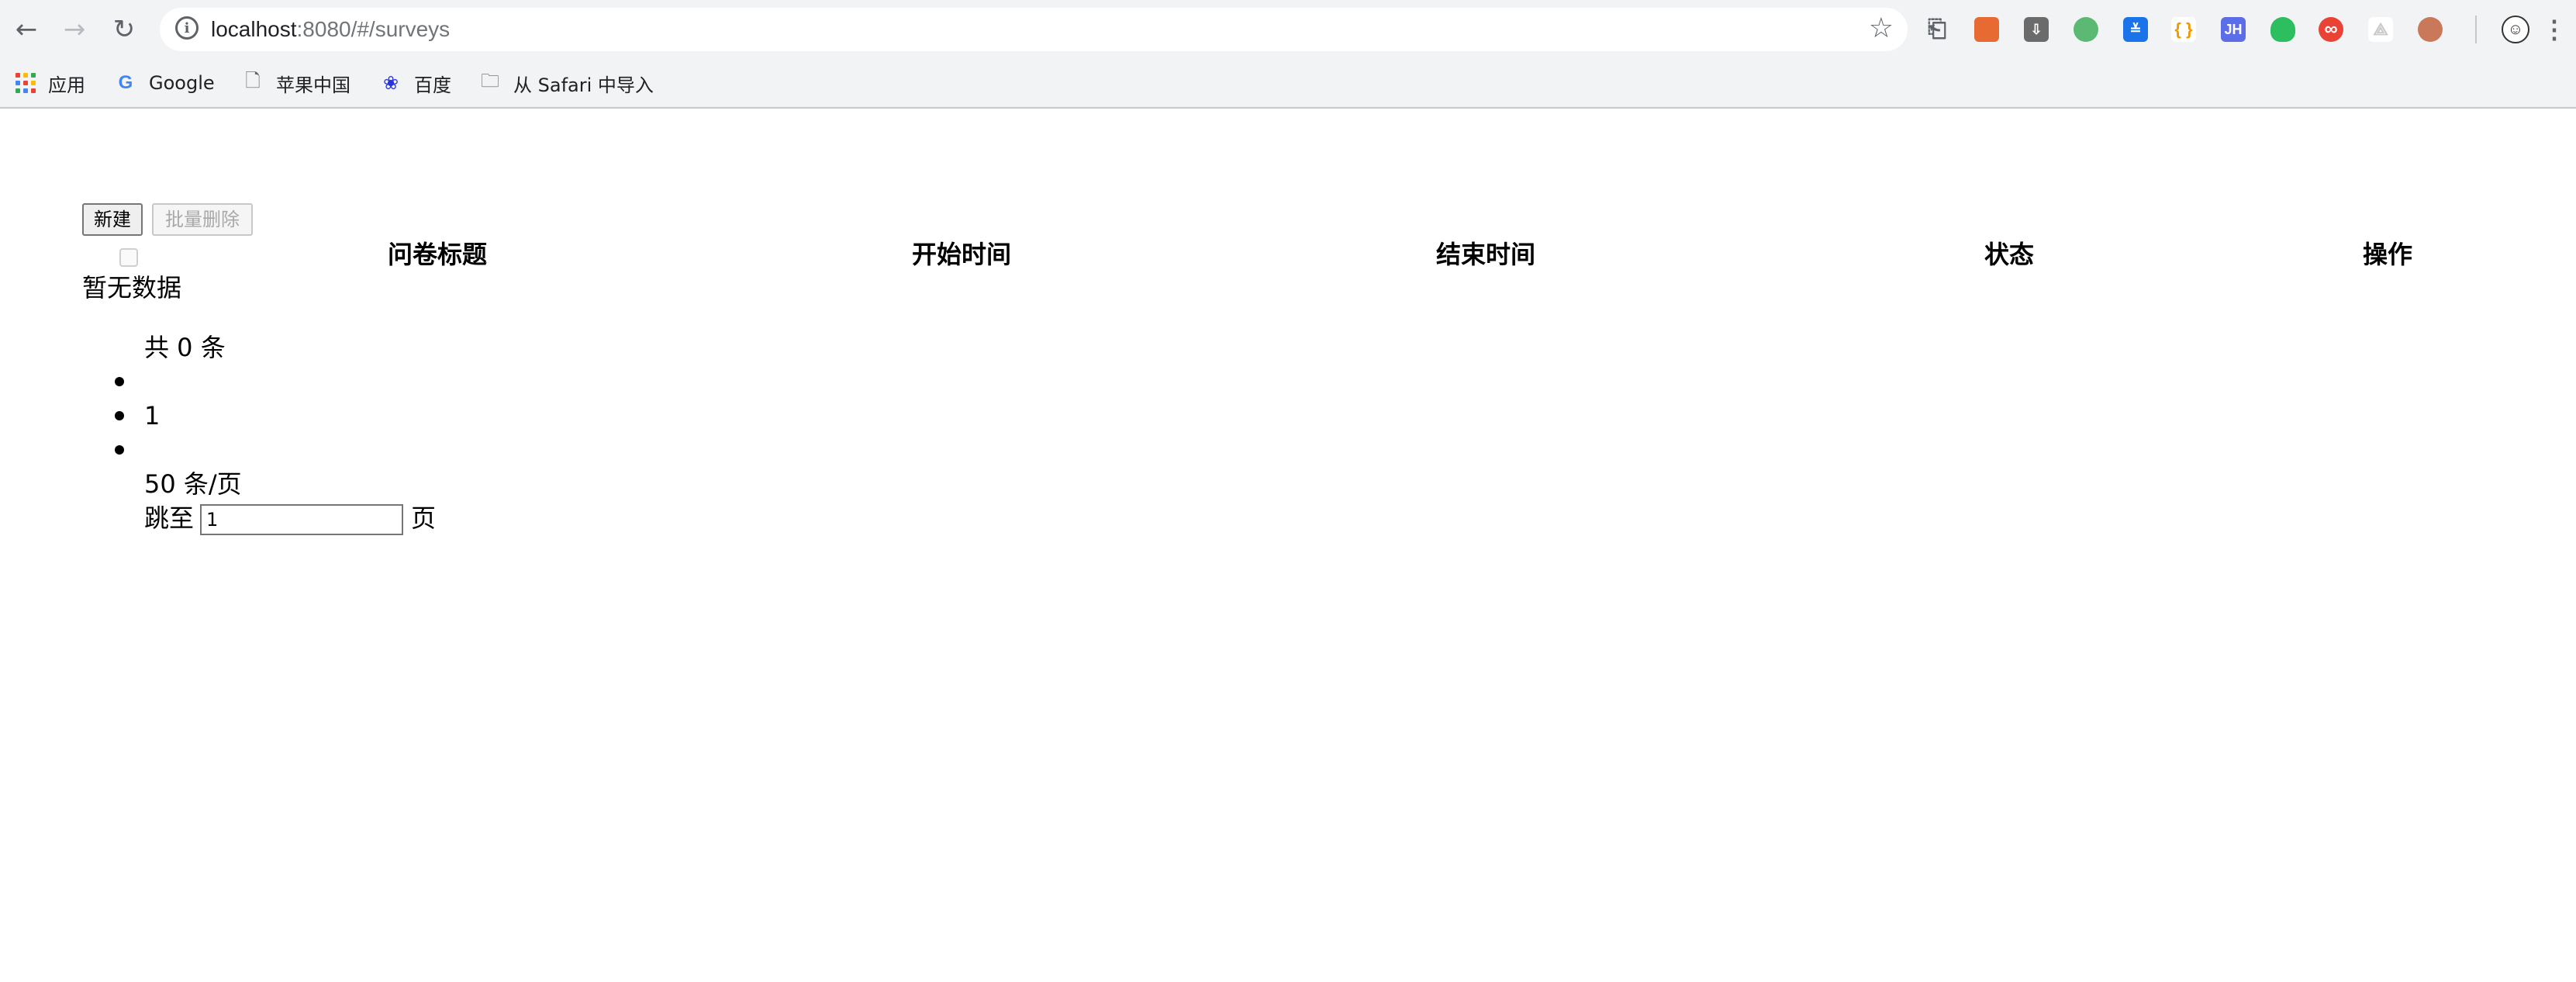  Describe the element at coordinates (1485, 254) in the screenshot. I see `column-header-end-time: 结束时间` at that location.